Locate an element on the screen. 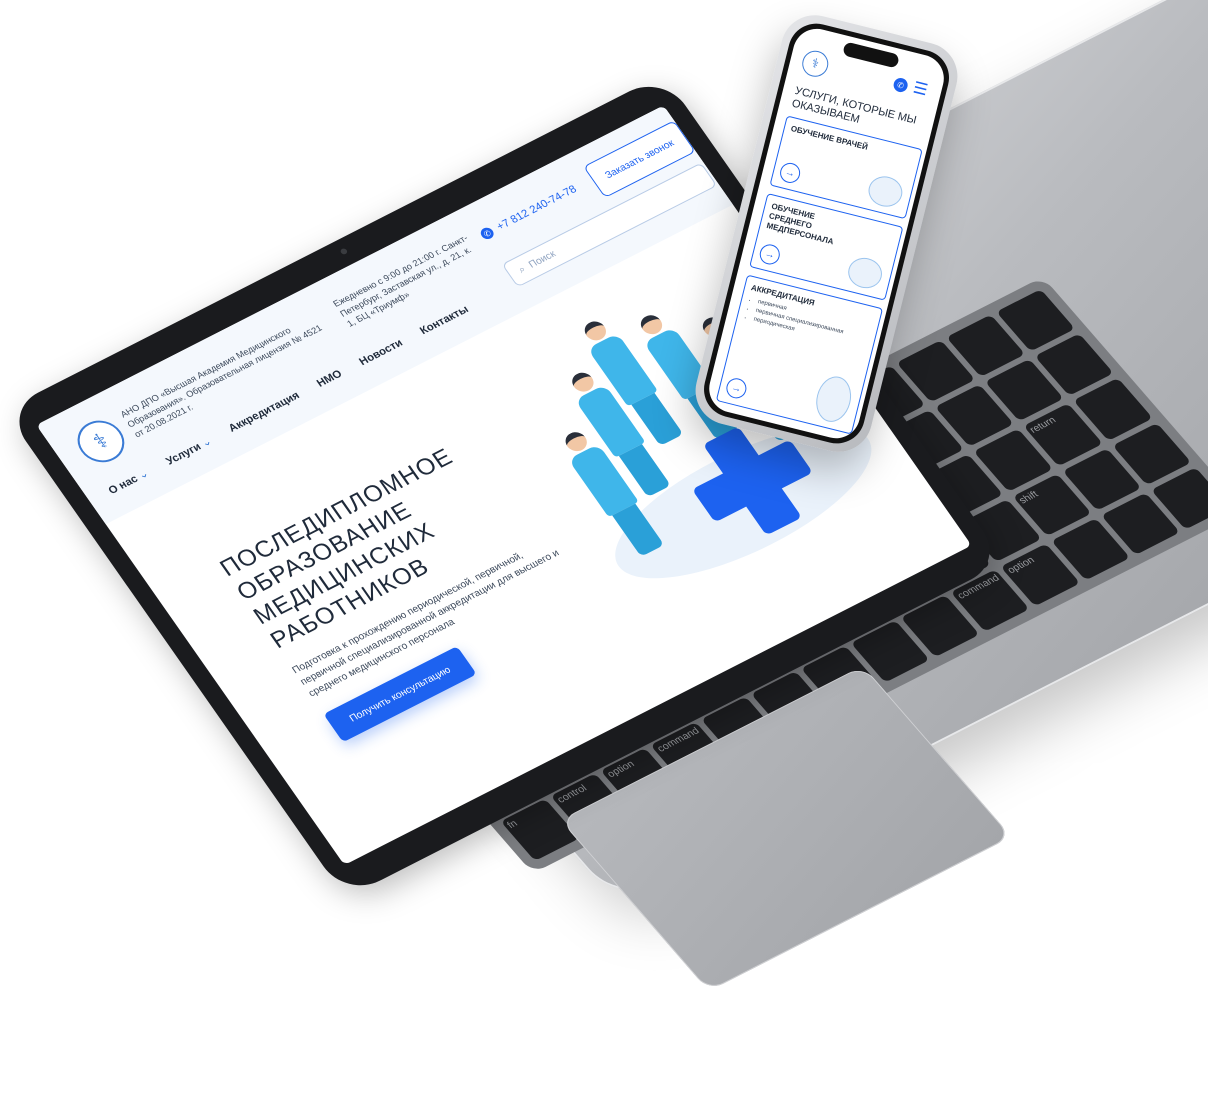 This screenshot has height=1100, width=1208. nav-item-about: О нас⌄ is located at coordinates (128, 482).